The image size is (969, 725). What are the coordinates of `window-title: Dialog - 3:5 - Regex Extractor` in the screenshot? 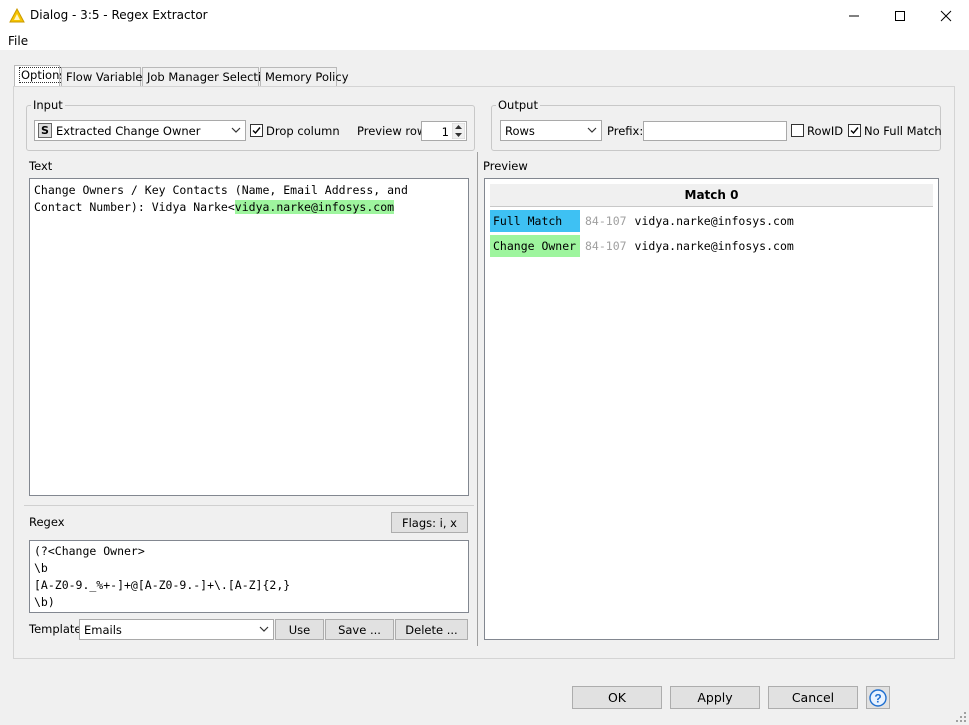 It's located at (119, 15).